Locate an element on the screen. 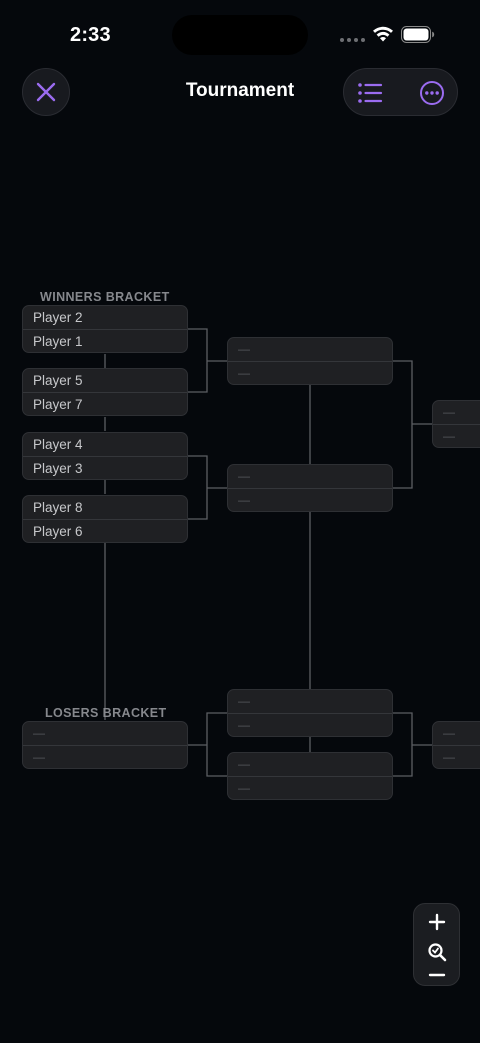 This screenshot has width=480, height=1043. match-card: Player 4 Player 3 is located at coordinates (105, 456).